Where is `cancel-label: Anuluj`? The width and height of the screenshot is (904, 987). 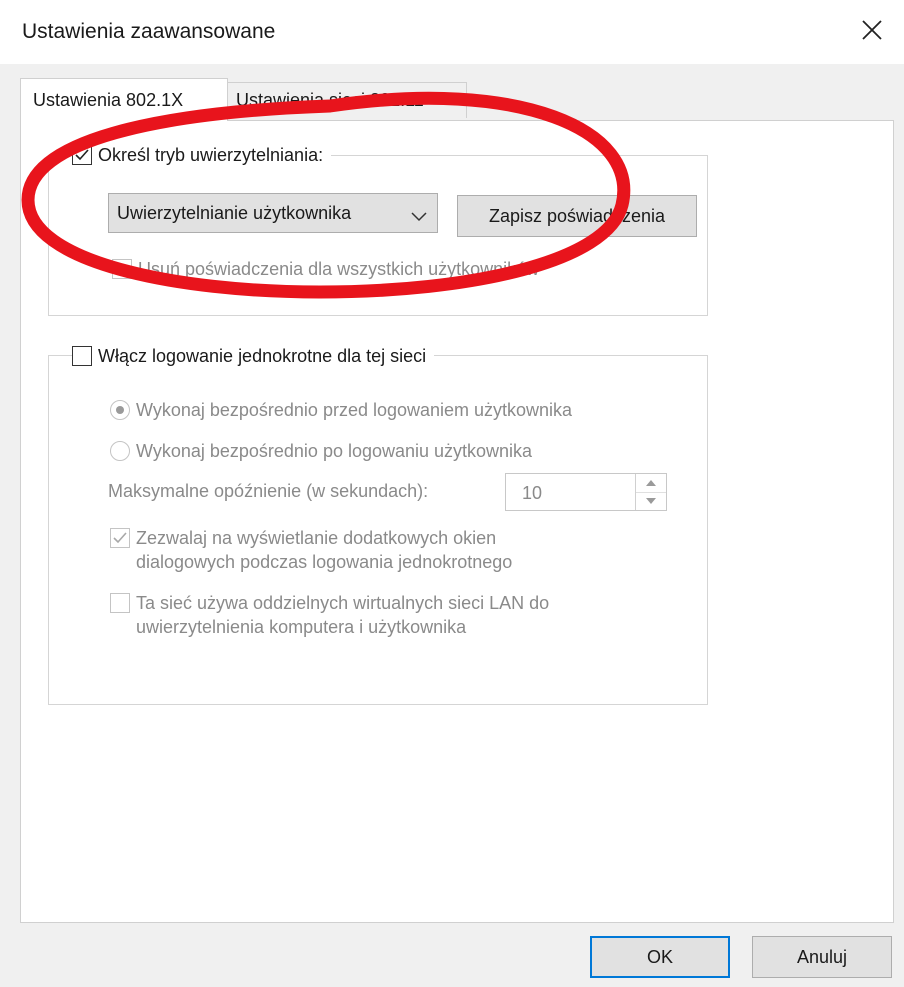
cancel-label: Anuluj is located at coordinates (822, 956).